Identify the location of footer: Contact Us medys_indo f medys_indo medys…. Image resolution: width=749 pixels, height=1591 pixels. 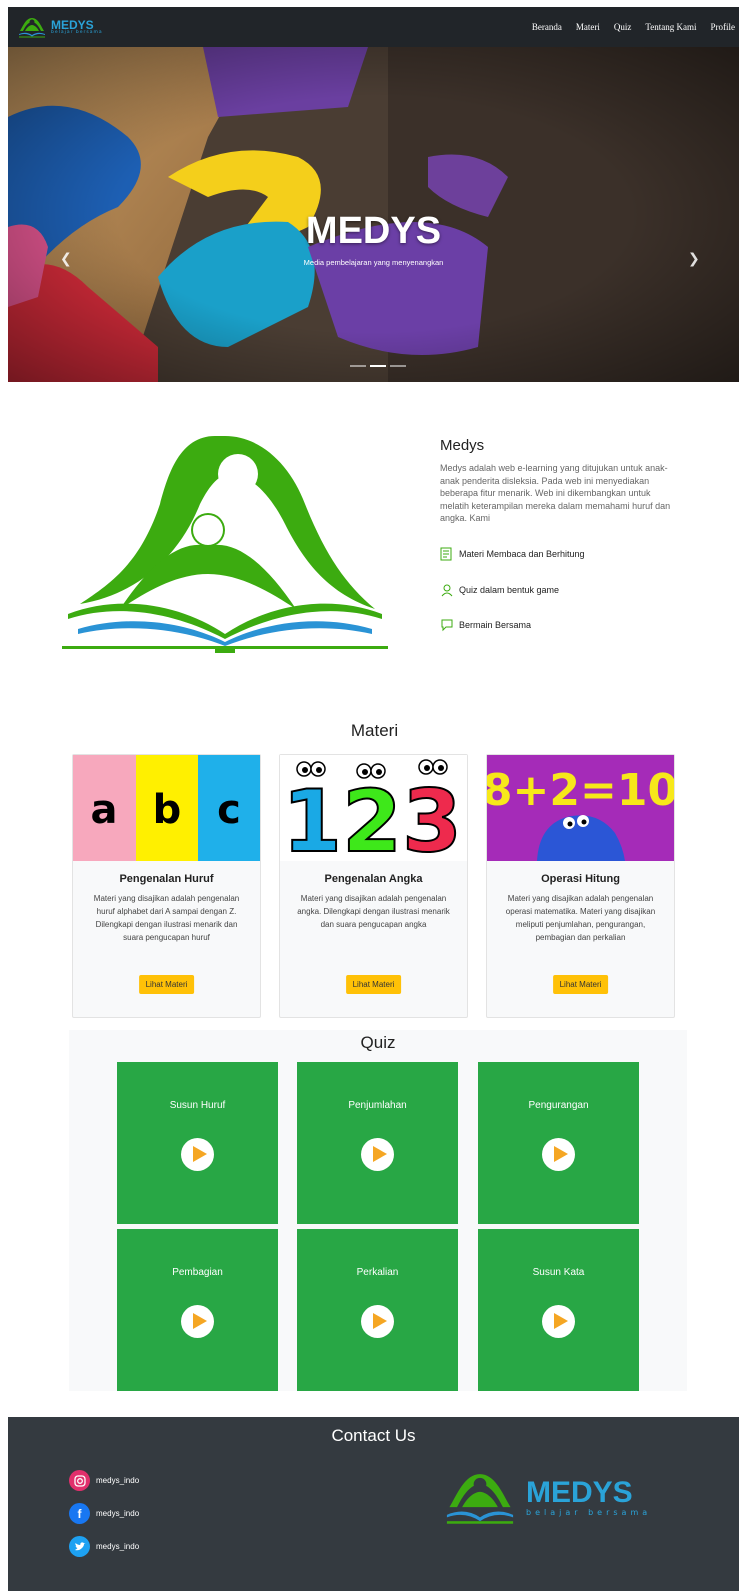
(373, 1504).